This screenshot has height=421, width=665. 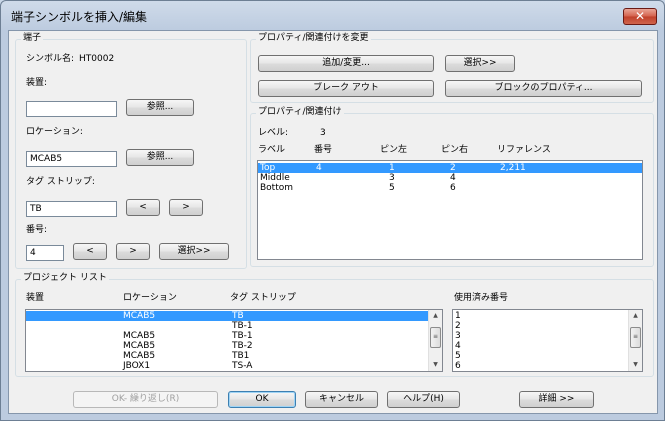 What do you see at coordinates (71, 159) in the screenshot?
I see `location-input: MCAB5` at bounding box center [71, 159].